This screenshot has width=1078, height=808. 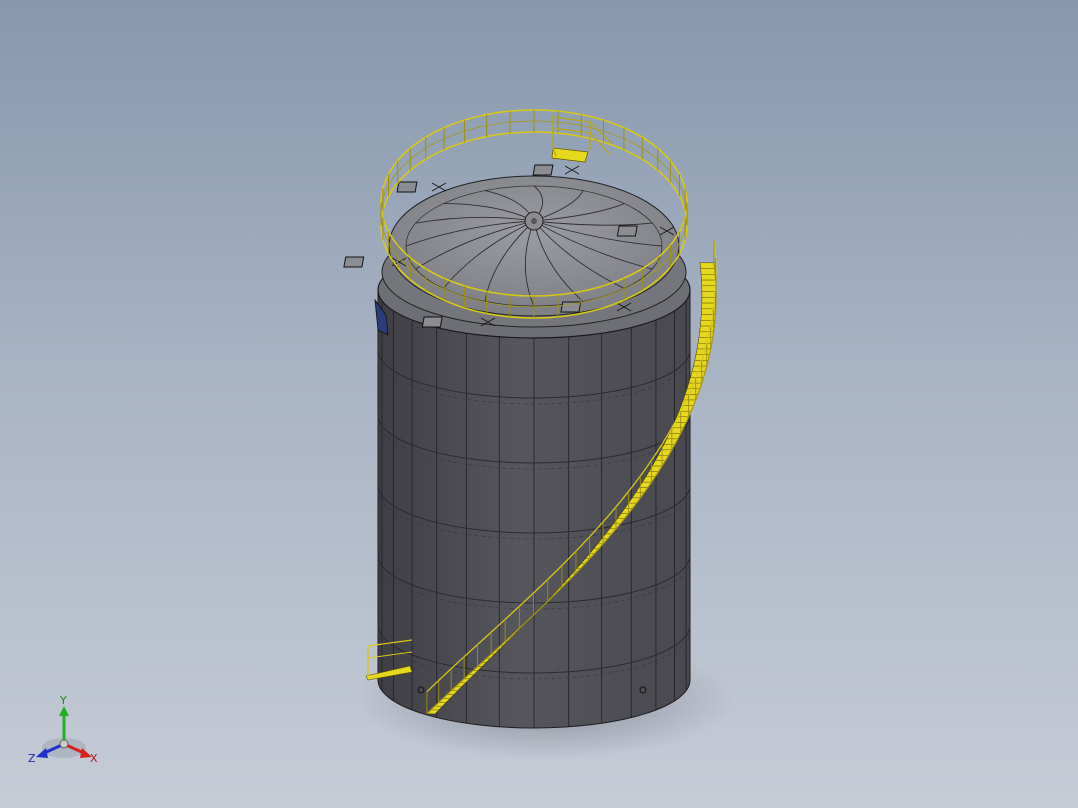 I want to click on y-axis-label: Y, so click(x=63, y=700).